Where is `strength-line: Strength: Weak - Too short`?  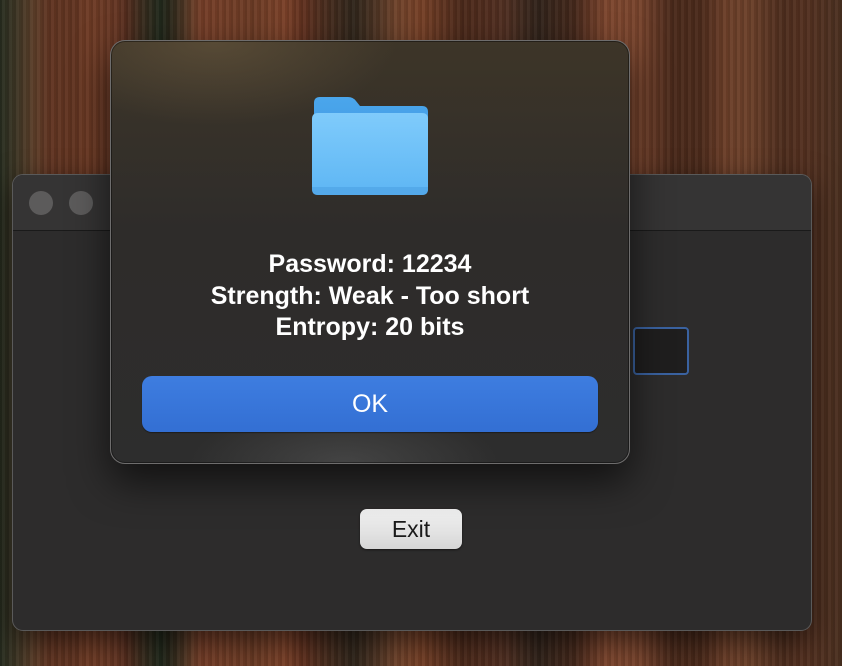
strength-line: Strength: Weak - Too short is located at coordinates (370, 295).